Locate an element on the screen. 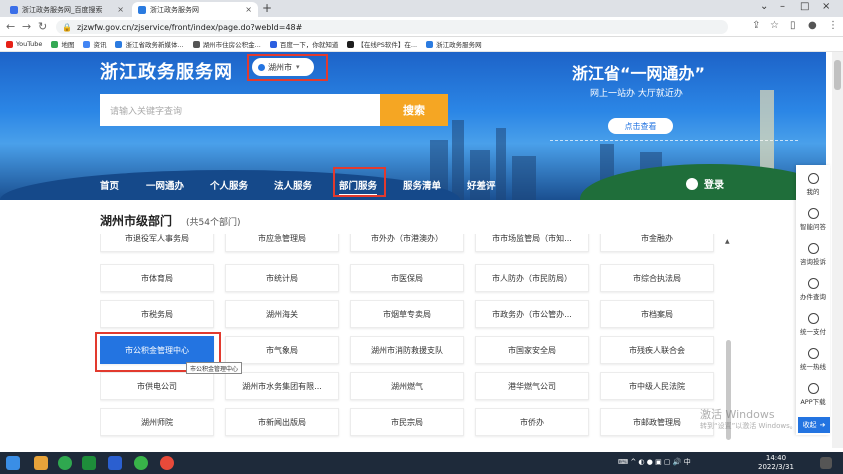 The image size is (843, 474). sidebar-item: 咨询投诉 is located at coordinates (813, 254).